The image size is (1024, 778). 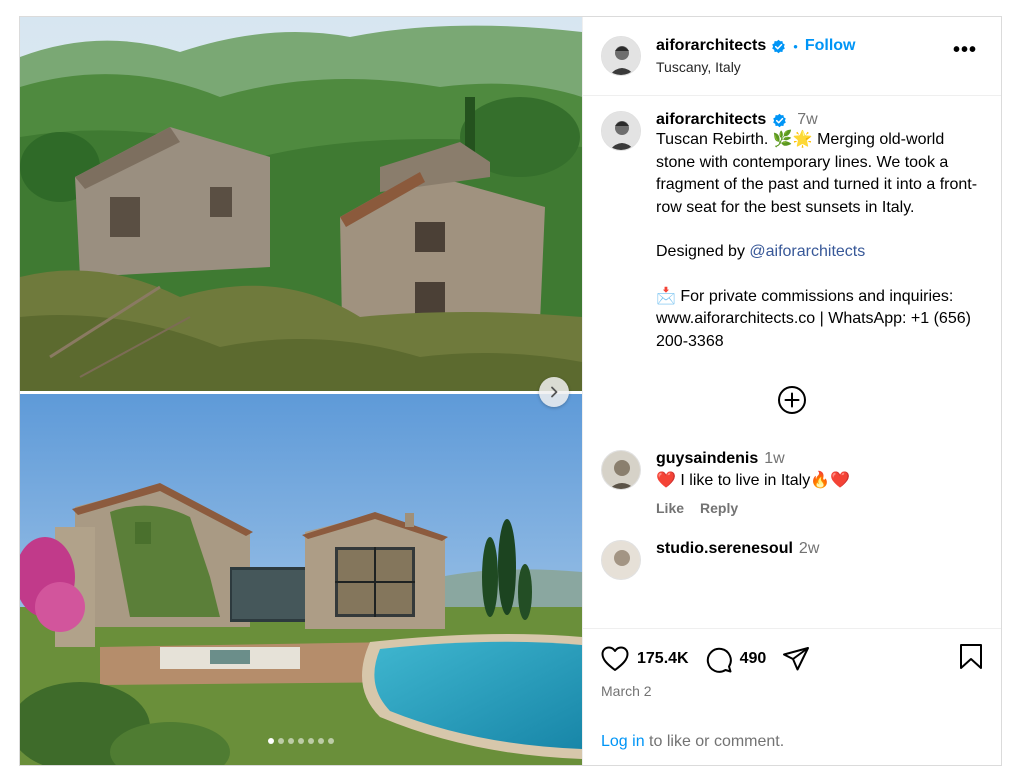 What do you see at coordinates (670, 508) in the screenshot?
I see `comment-like-button: Like` at bounding box center [670, 508].